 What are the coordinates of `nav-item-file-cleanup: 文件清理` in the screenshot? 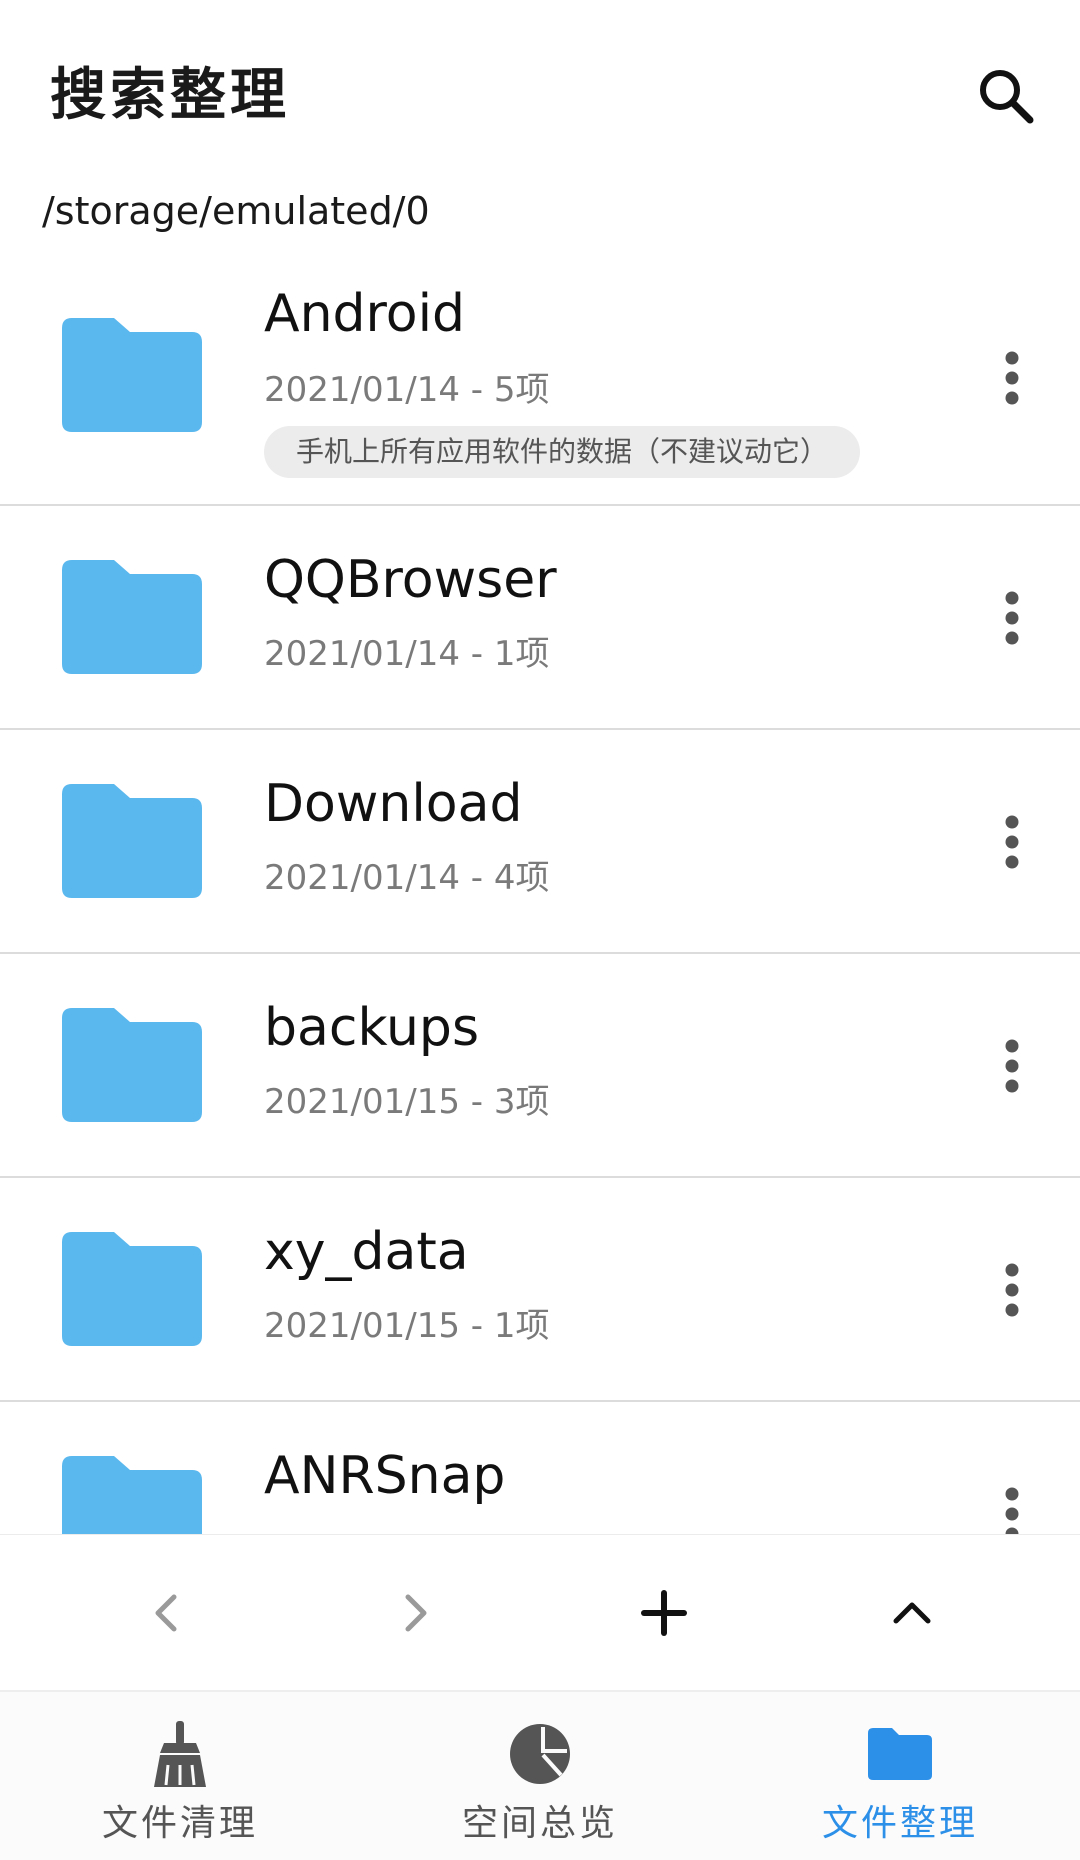 It's located at (180, 1776).